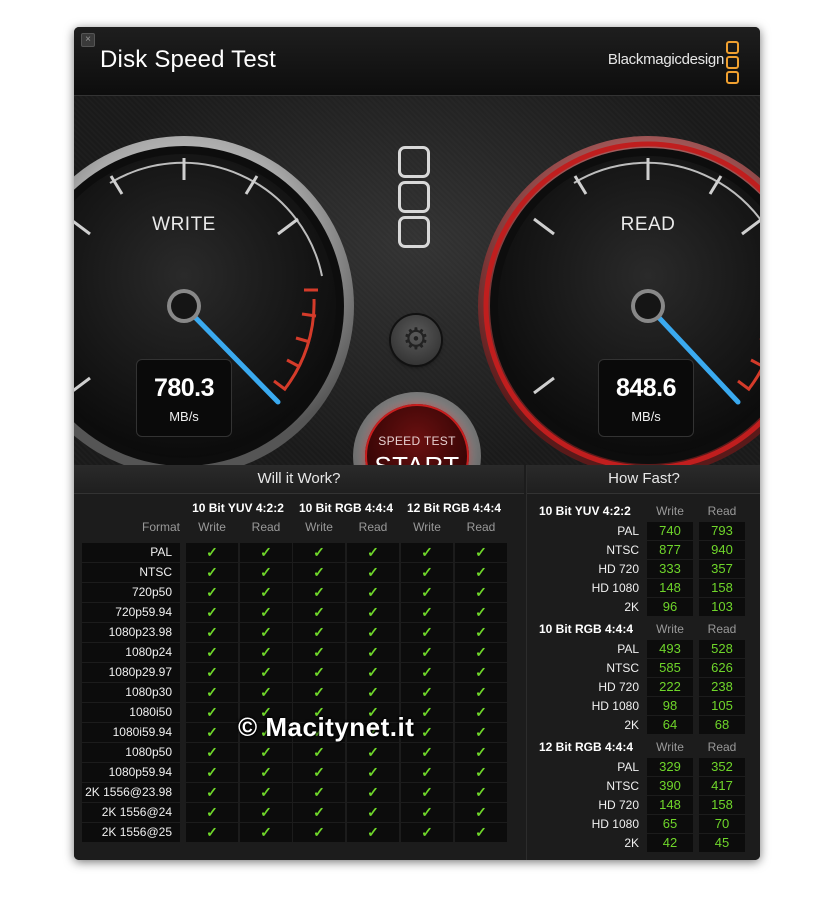  I want to click on read-speed-value: 626, so click(722, 668).